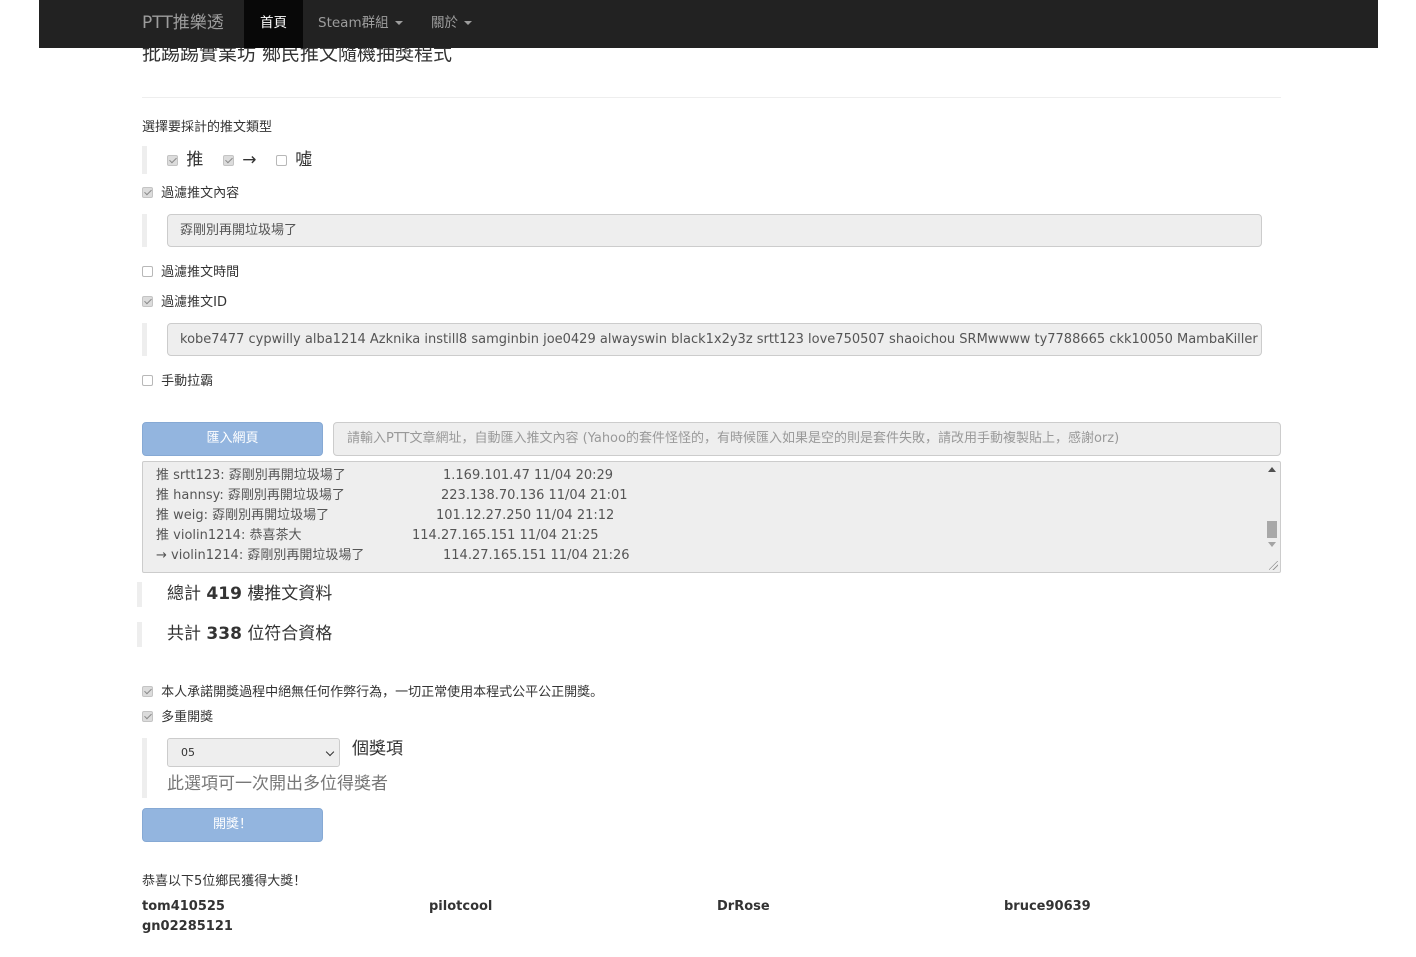 This screenshot has width=1416, height=957. I want to click on filter-time-checkbox, so click(147, 271).